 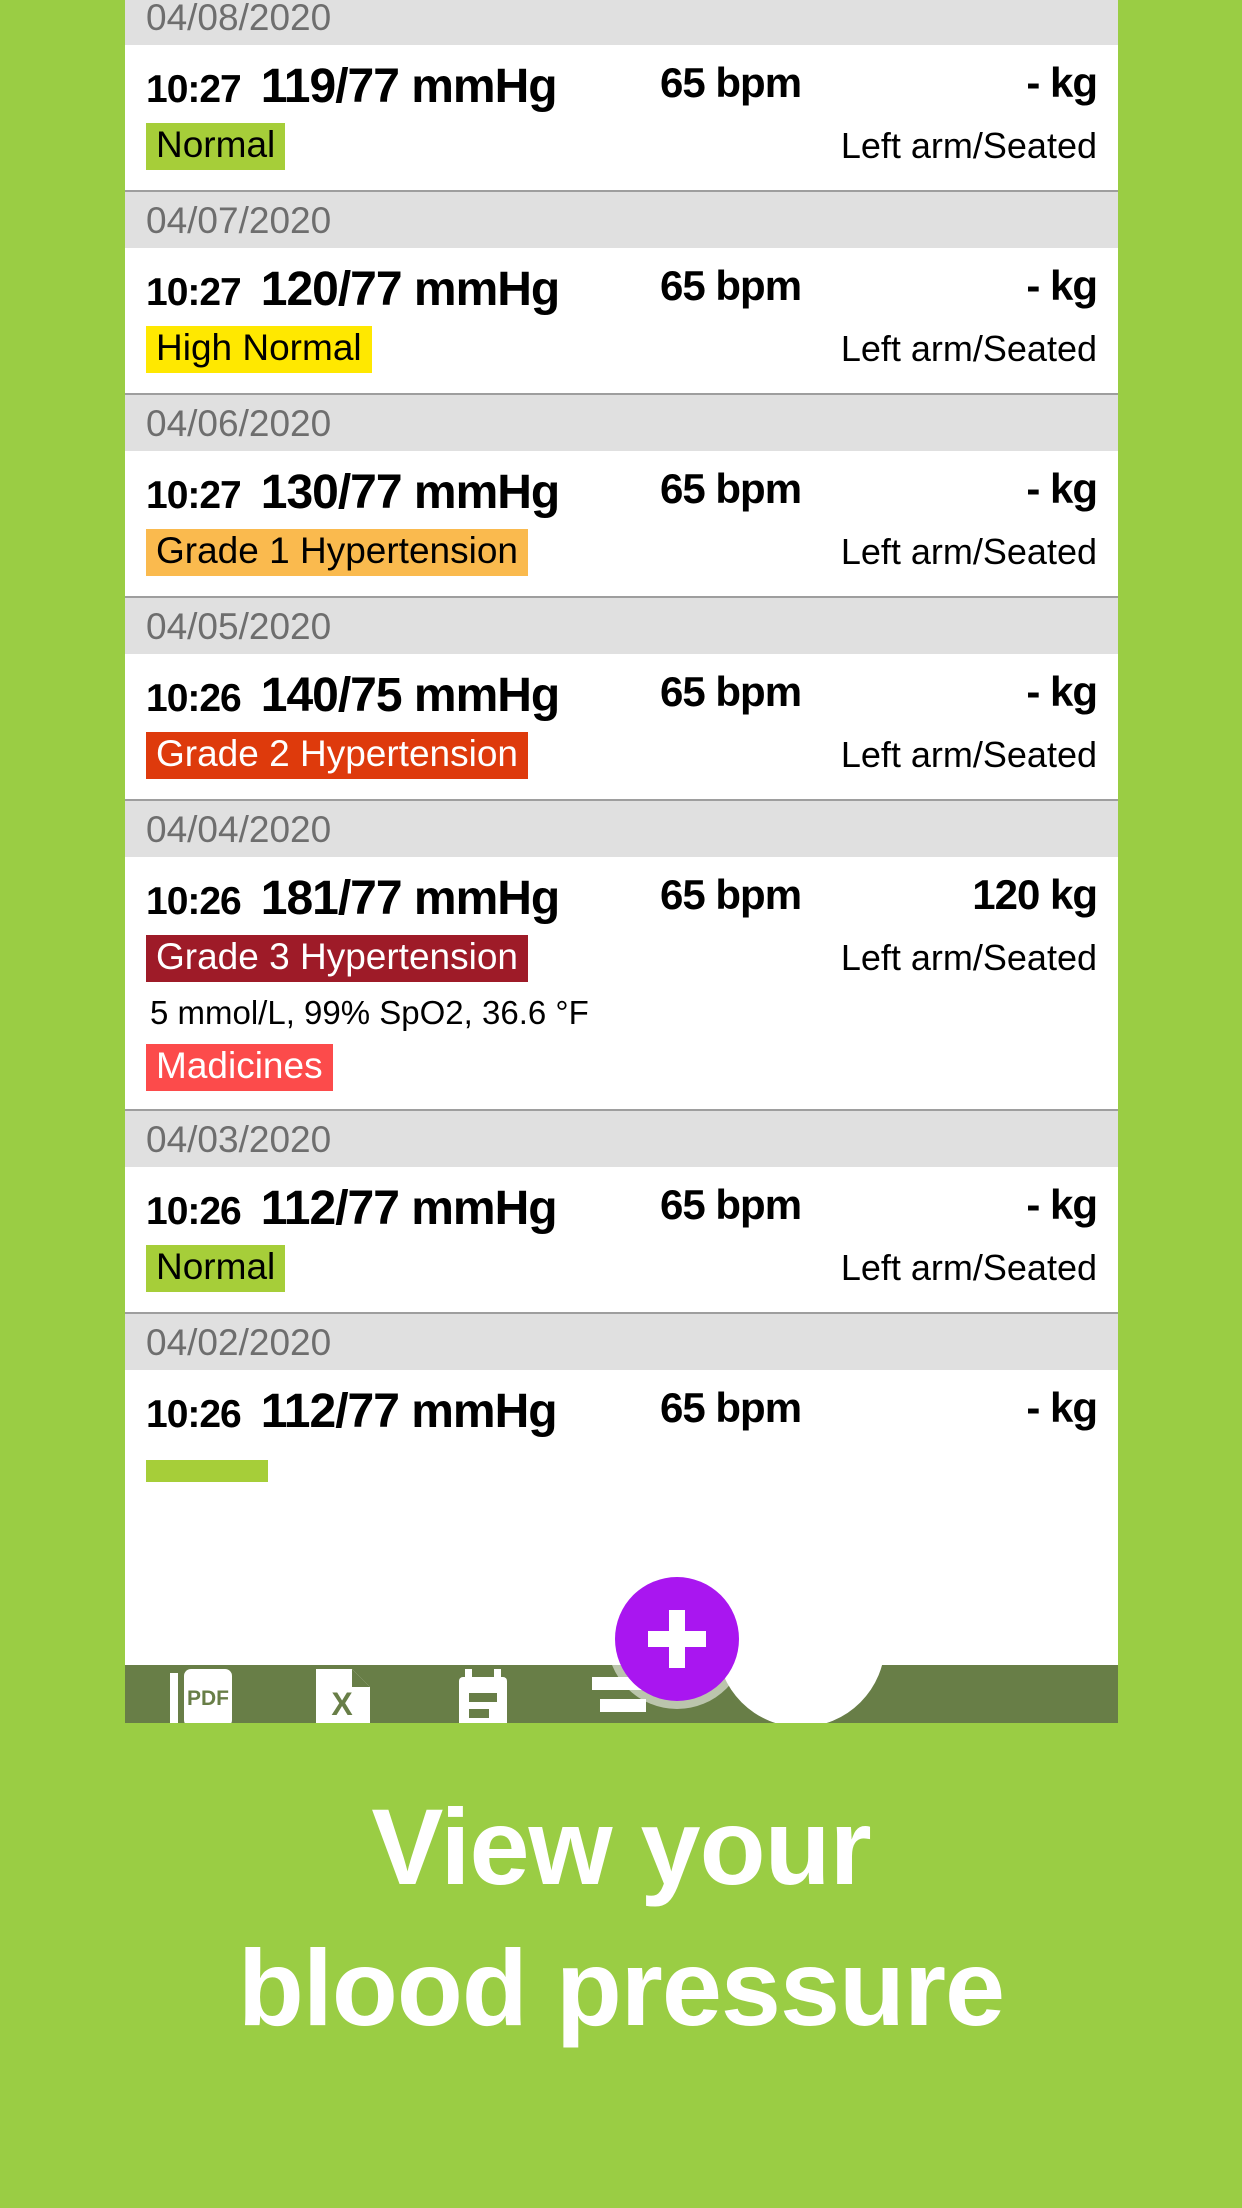 I want to click on medicines-row: Madicines, so click(x=621, y=1067).